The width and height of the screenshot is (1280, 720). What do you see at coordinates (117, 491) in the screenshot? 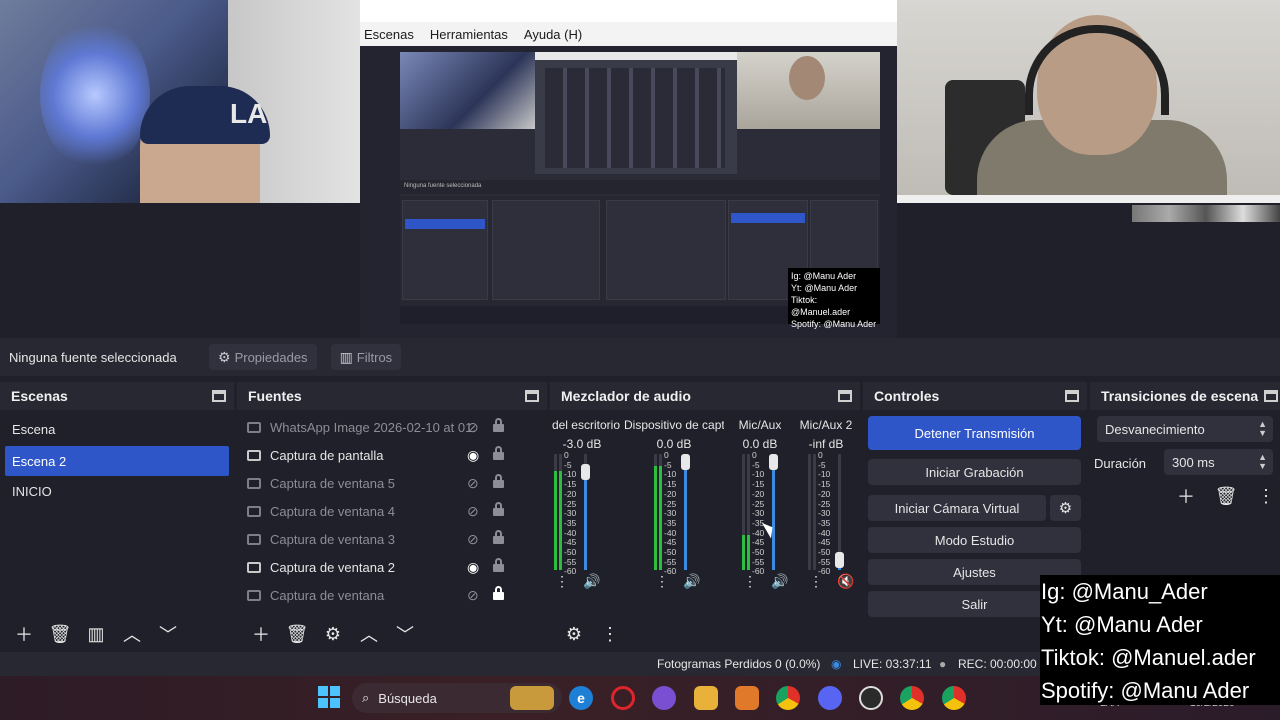
I see `scene-item: INICIO` at bounding box center [117, 491].